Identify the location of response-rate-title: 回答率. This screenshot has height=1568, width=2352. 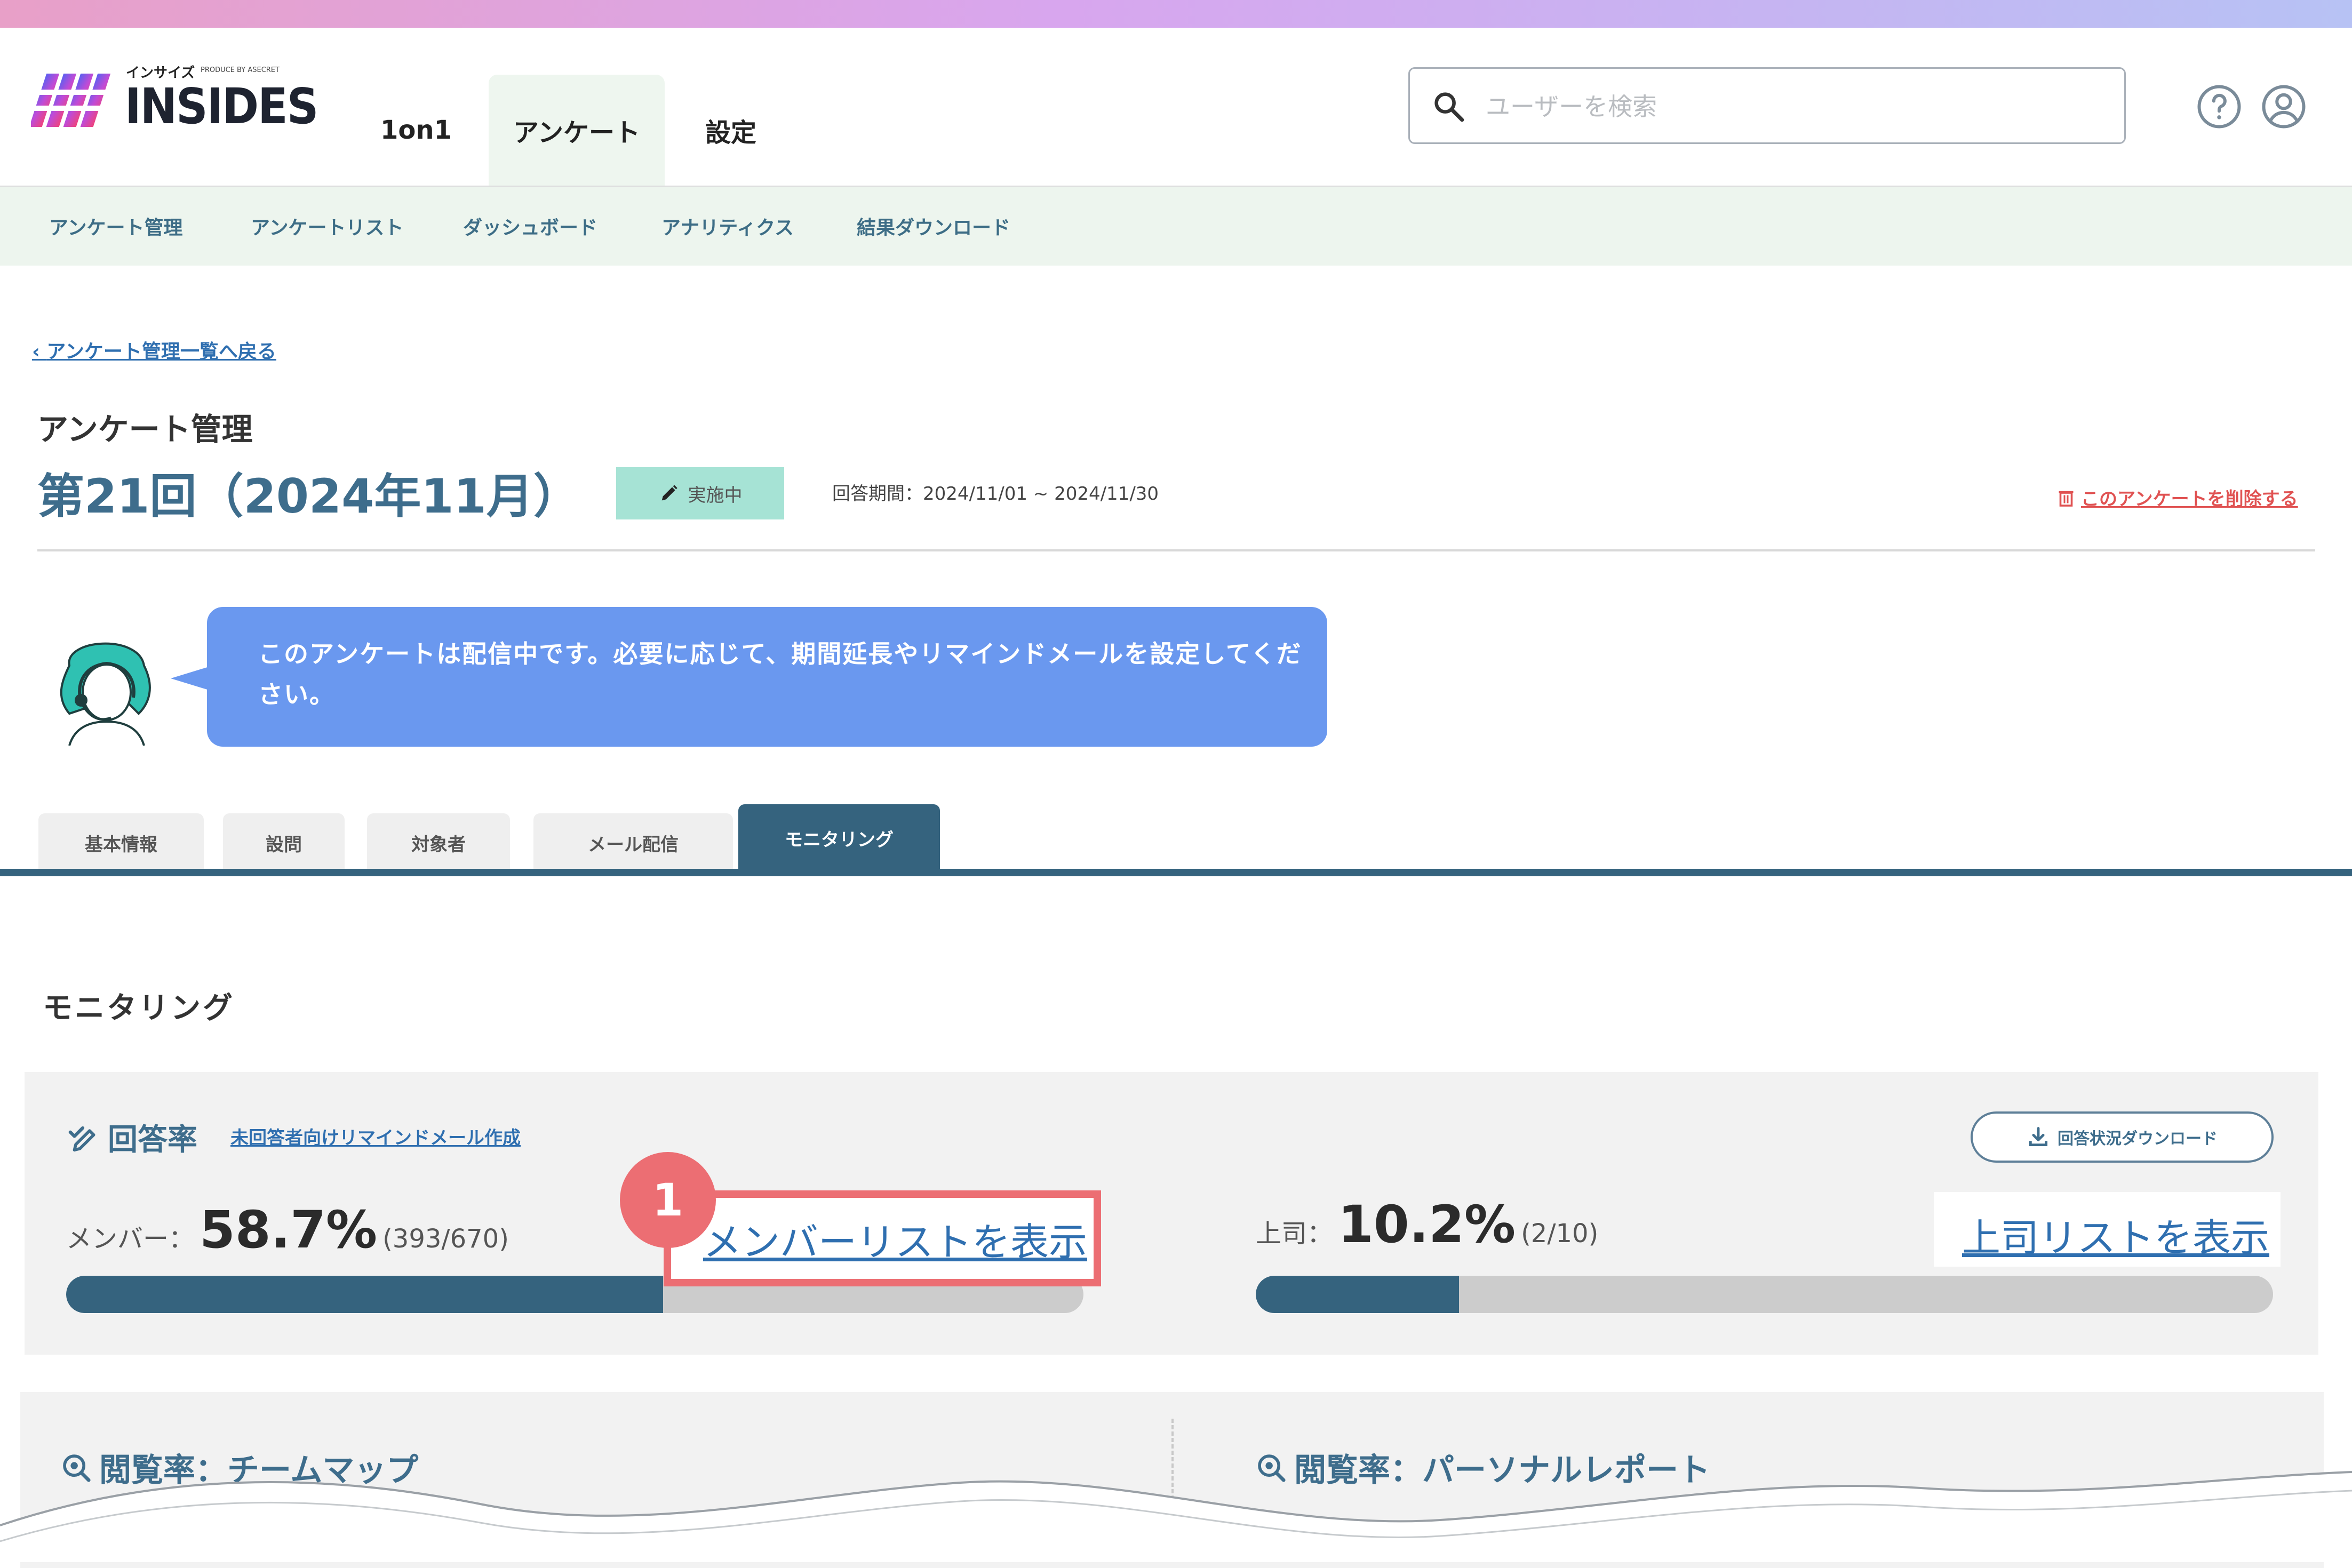
(131, 1137).